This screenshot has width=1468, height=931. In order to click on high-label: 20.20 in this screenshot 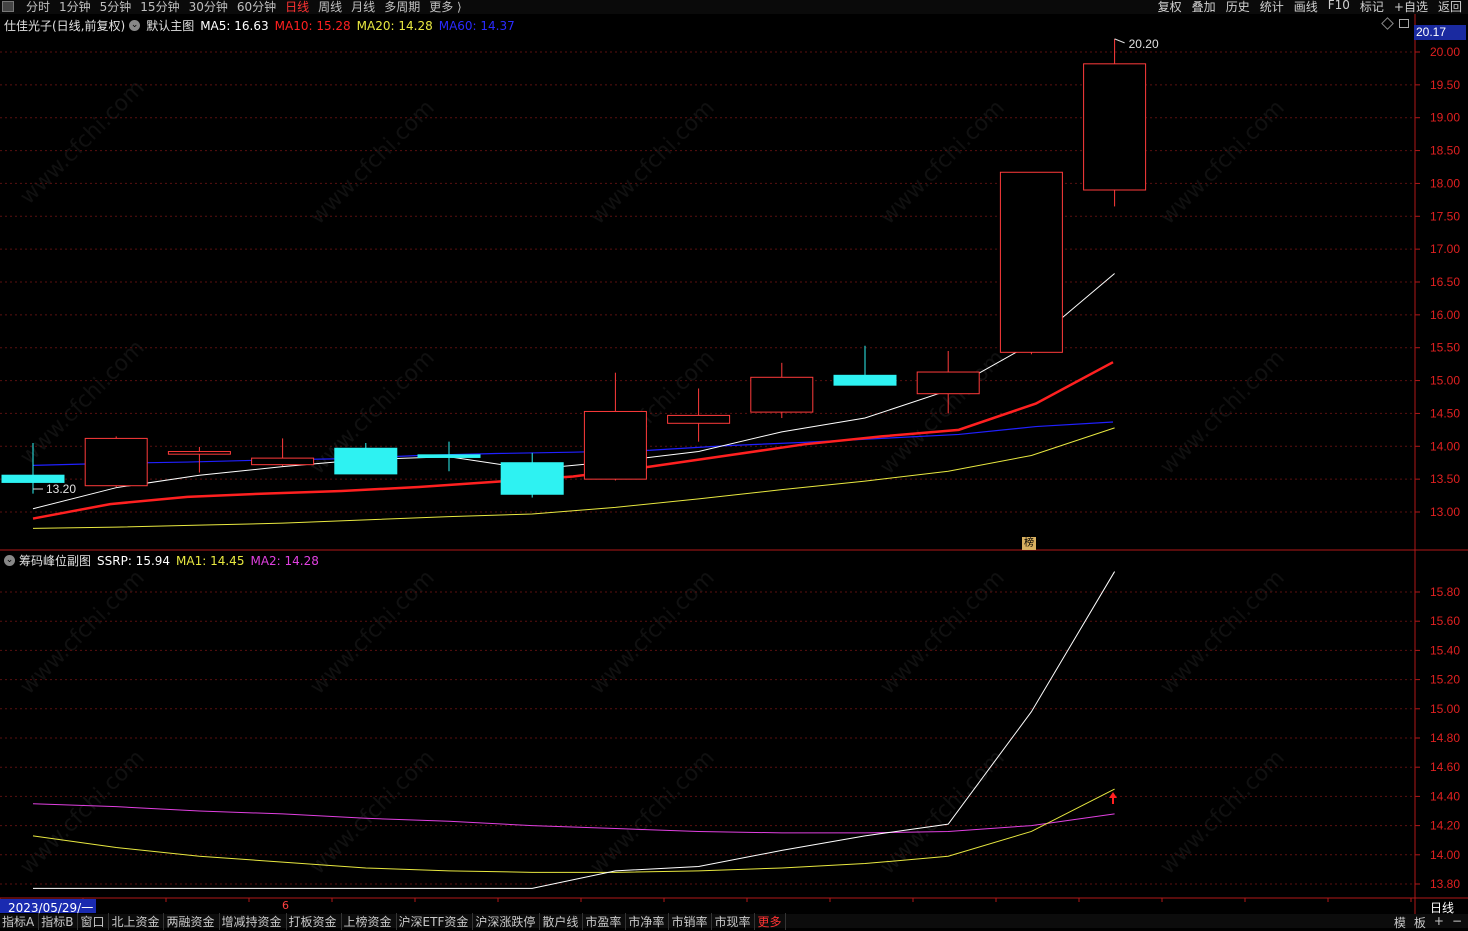, I will do `click(1144, 44)`.